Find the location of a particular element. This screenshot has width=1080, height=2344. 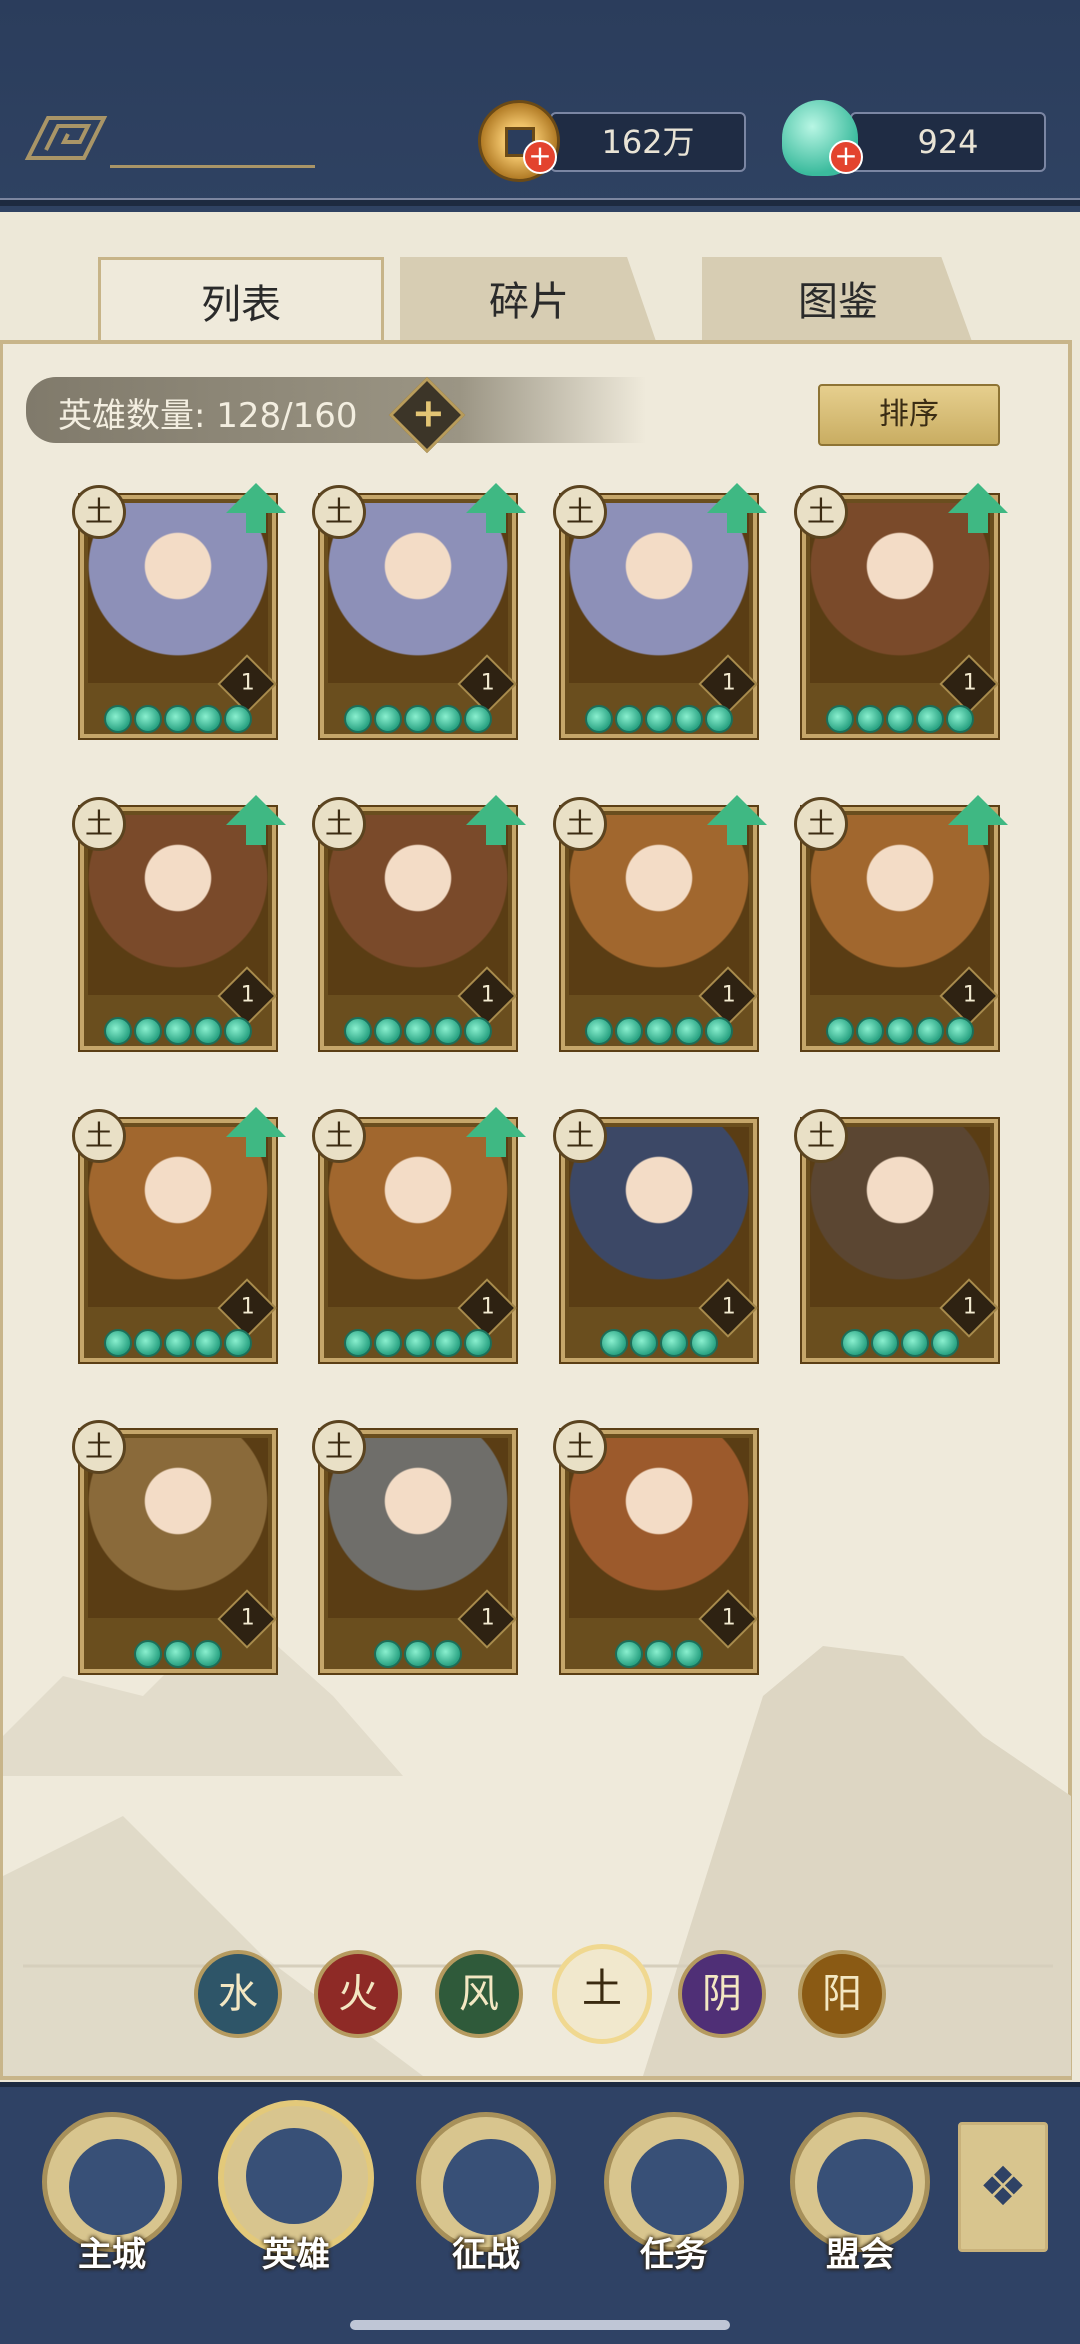

nav-4: 盟会 is located at coordinates (860, 2193).